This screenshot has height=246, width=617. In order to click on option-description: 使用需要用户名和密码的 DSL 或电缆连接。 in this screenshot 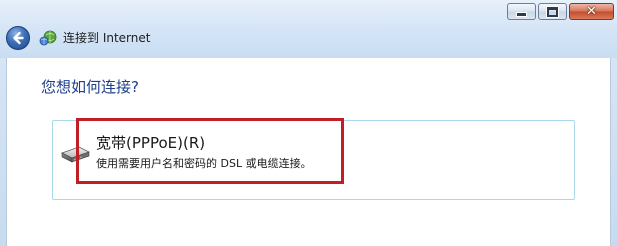, I will do `click(204, 163)`.